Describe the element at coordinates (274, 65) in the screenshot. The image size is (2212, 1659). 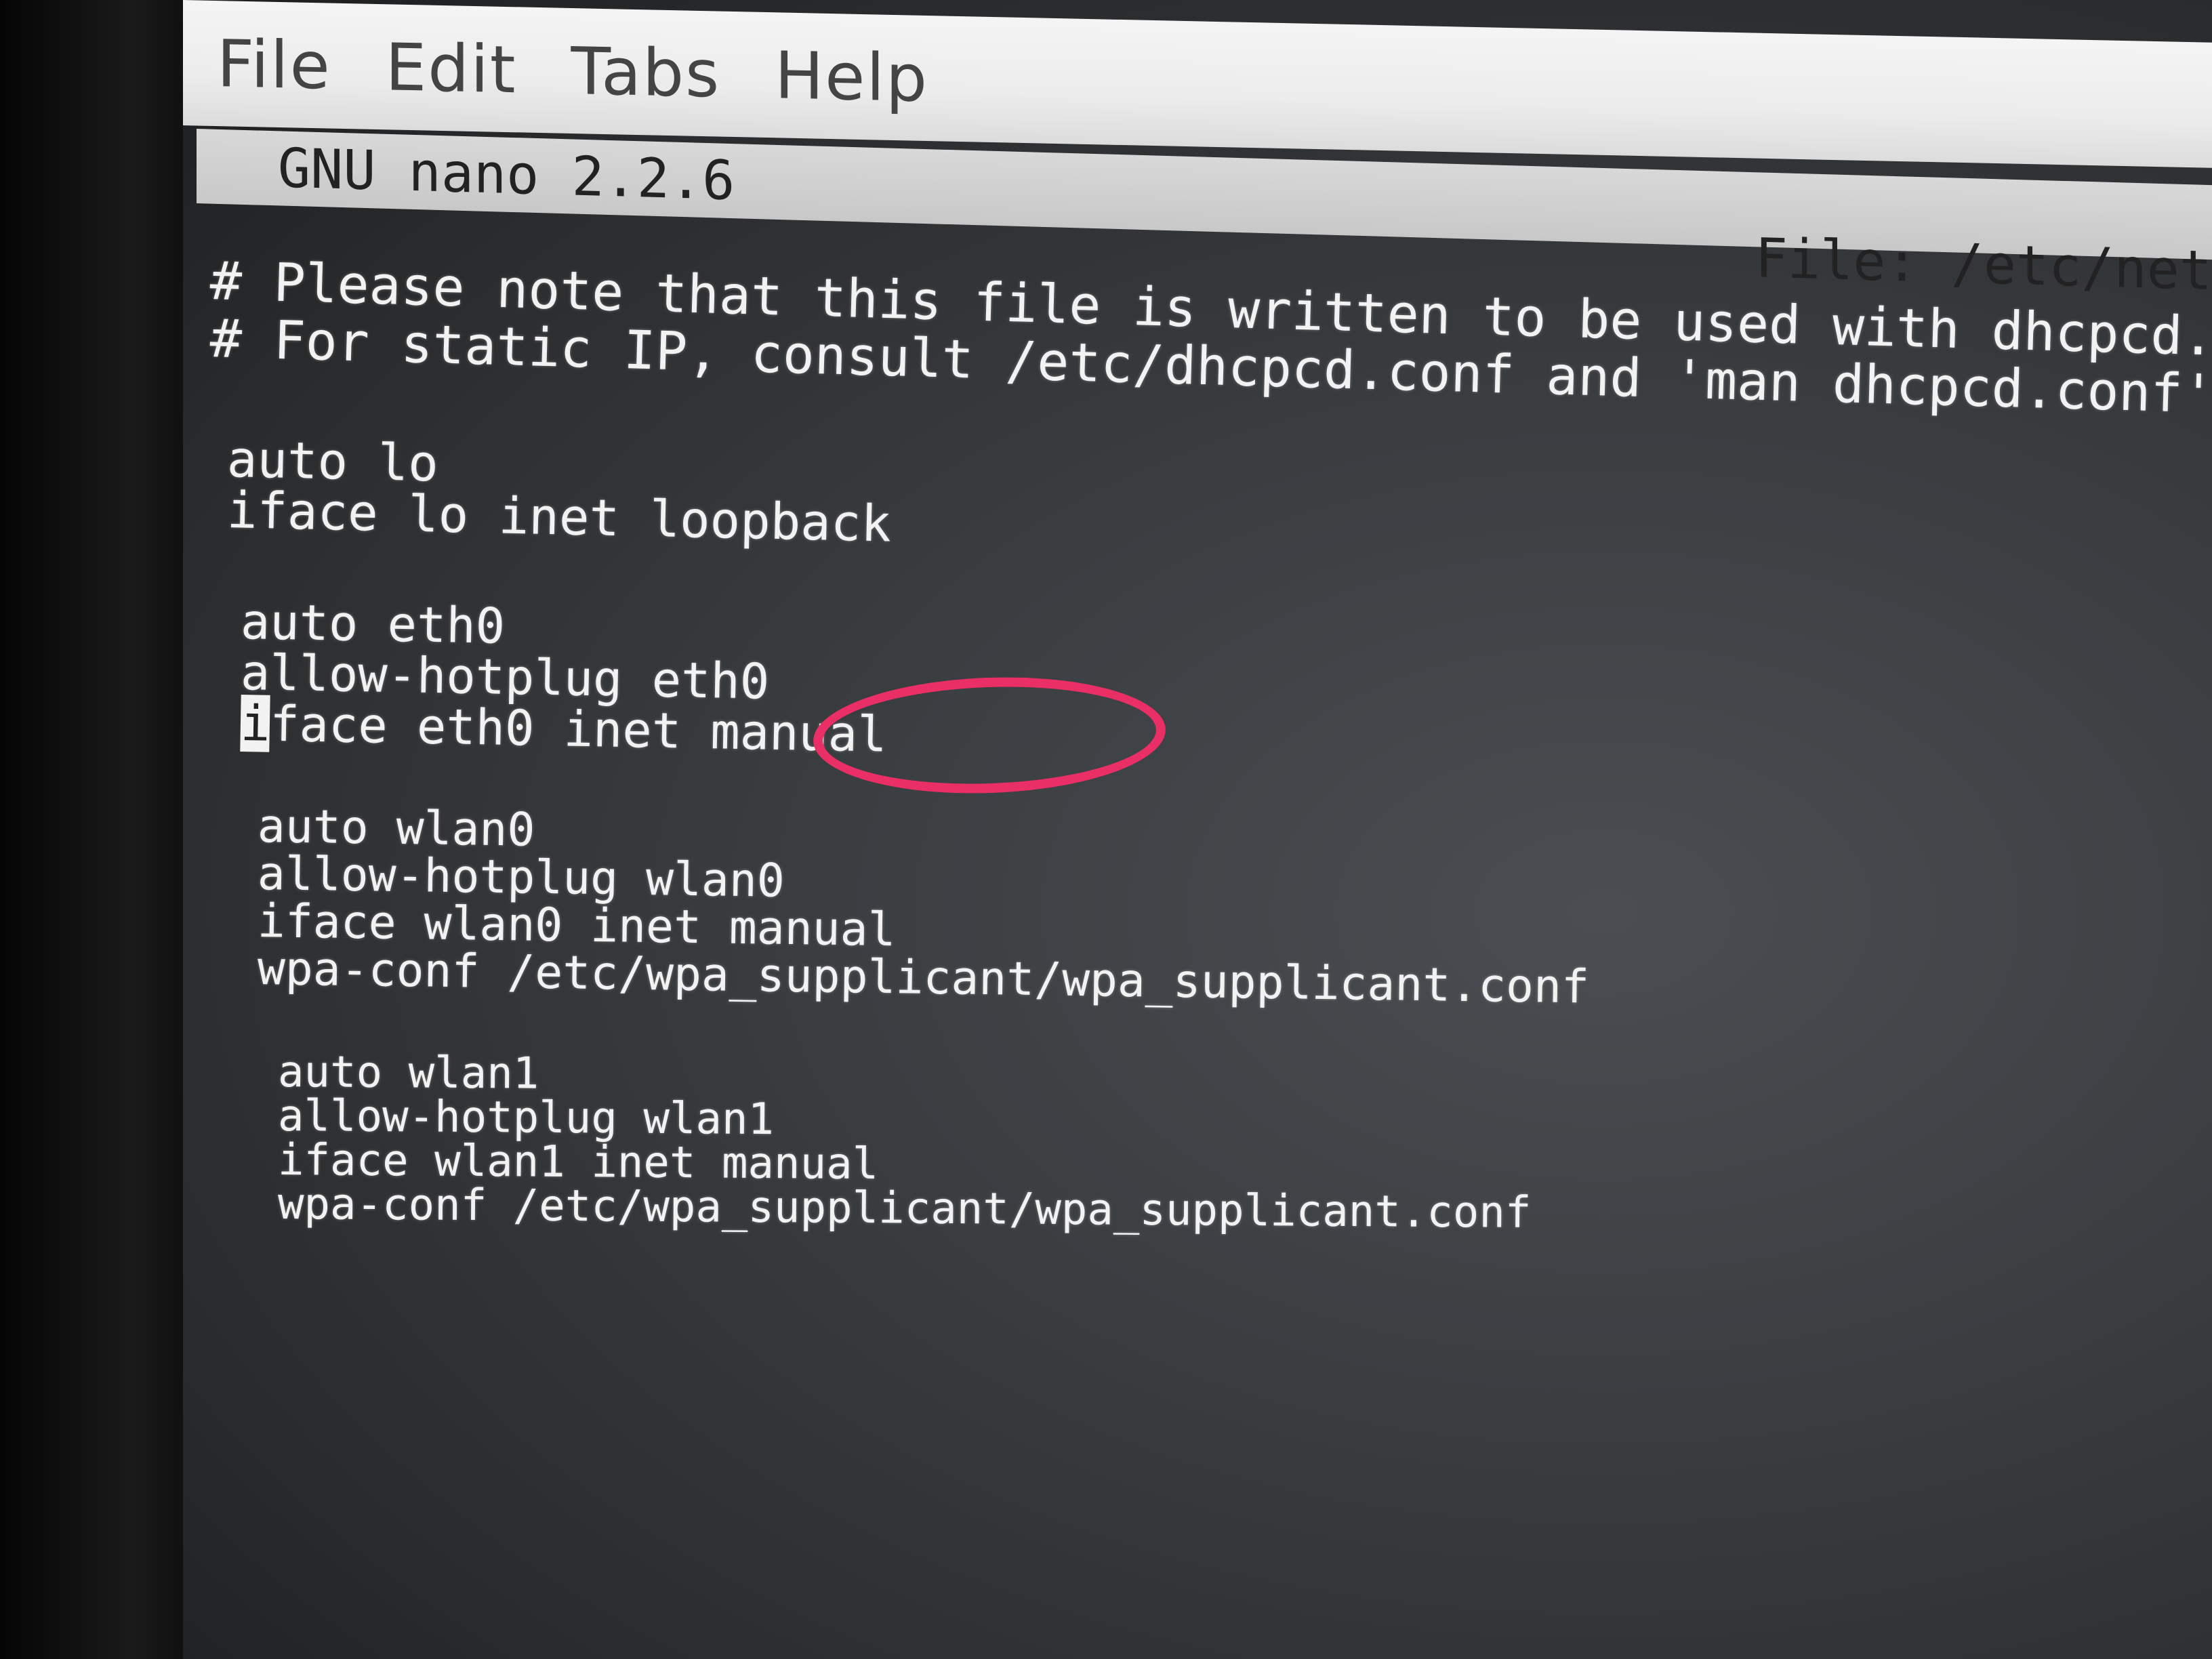
I see `menu-file: File` at that location.